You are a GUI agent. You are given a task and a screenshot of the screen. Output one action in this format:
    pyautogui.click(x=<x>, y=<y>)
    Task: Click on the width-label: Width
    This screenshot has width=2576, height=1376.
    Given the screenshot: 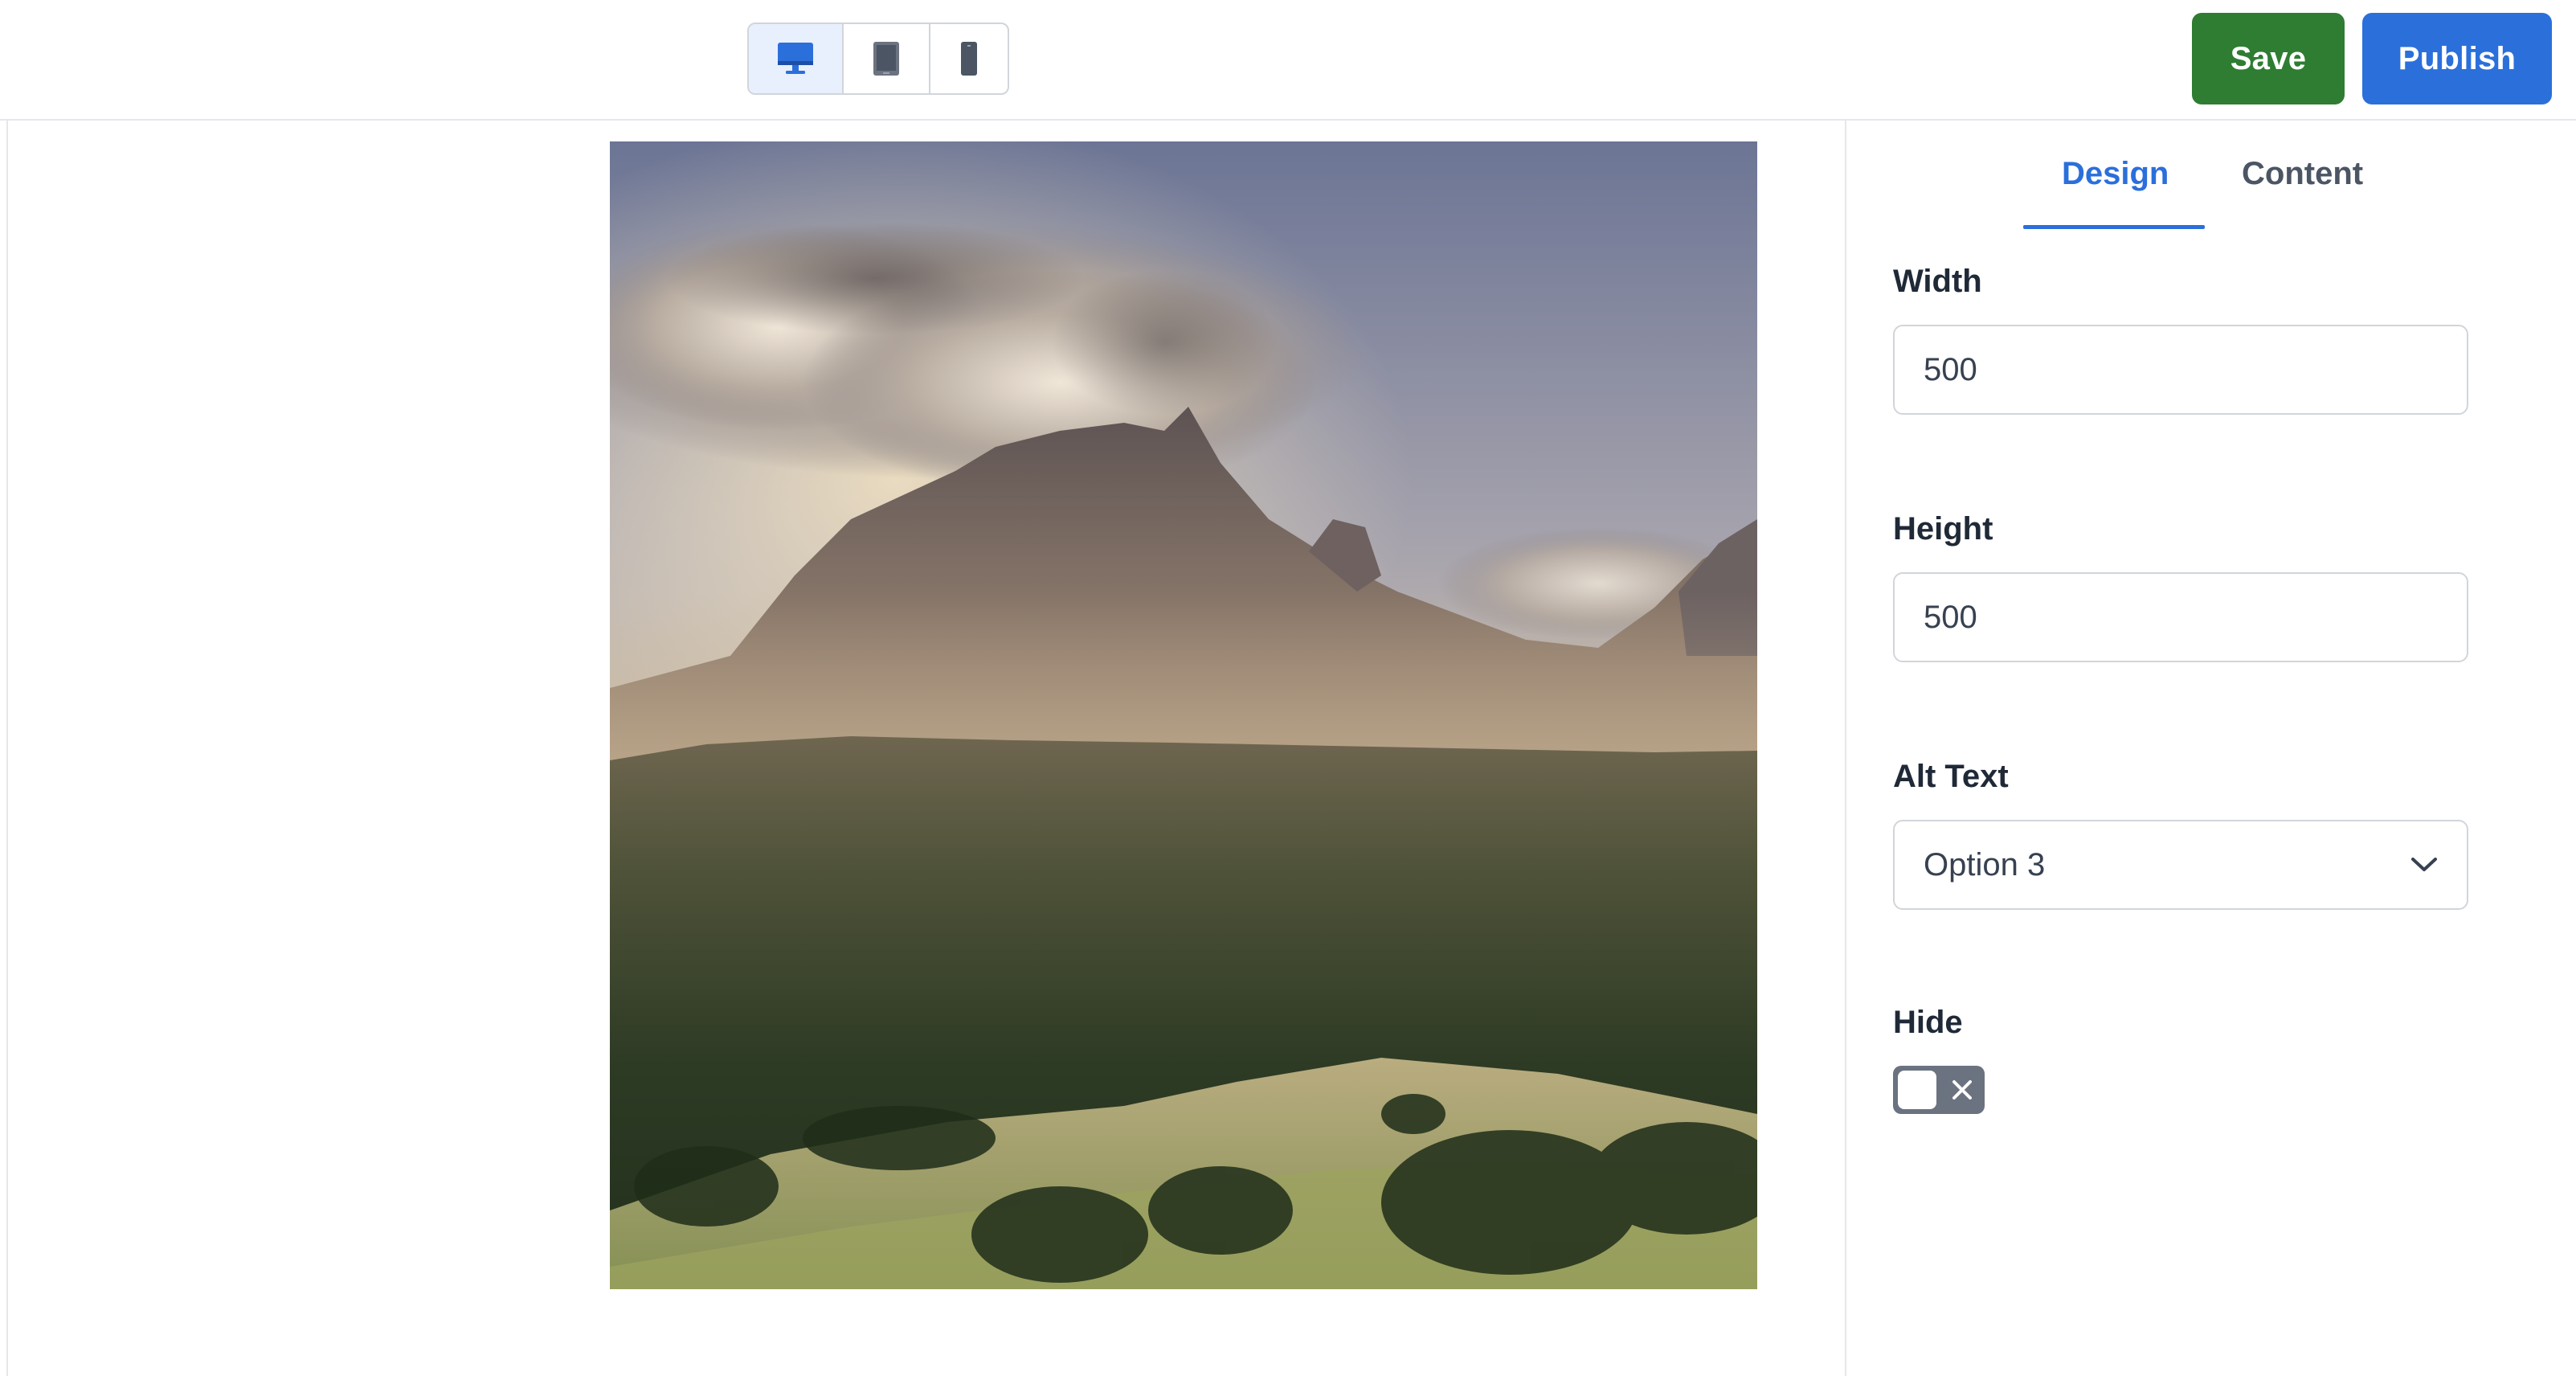 What is the action you would take?
    pyautogui.click(x=1938, y=281)
    